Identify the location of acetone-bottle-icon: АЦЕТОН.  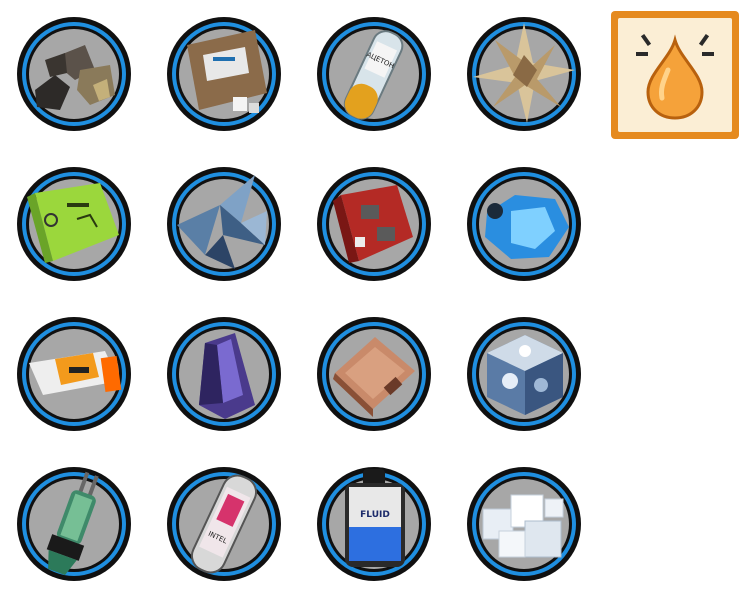
(374, 74).